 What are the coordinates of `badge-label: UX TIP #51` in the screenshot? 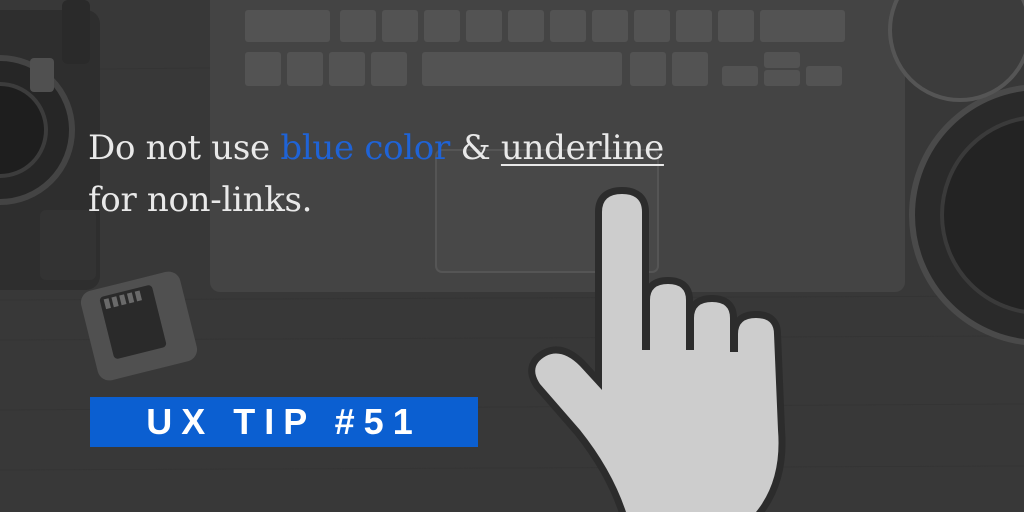 It's located at (284, 421).